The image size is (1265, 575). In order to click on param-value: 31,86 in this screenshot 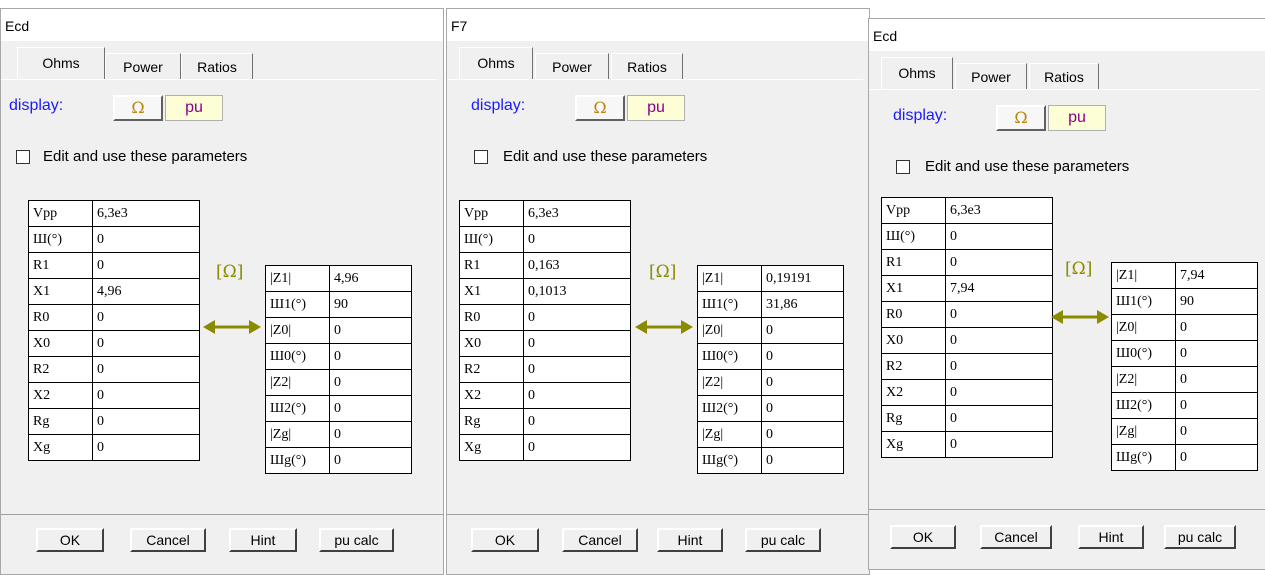, I will do `click(802, 304)`.